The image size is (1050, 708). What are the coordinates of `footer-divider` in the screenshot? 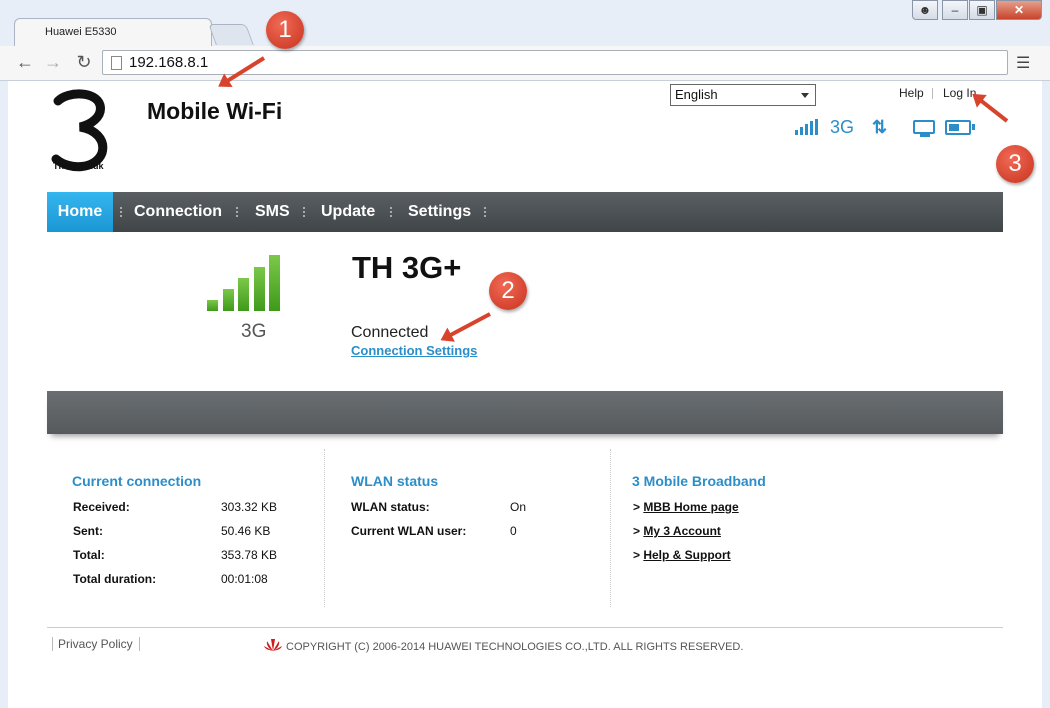 It's located at (525, 627).